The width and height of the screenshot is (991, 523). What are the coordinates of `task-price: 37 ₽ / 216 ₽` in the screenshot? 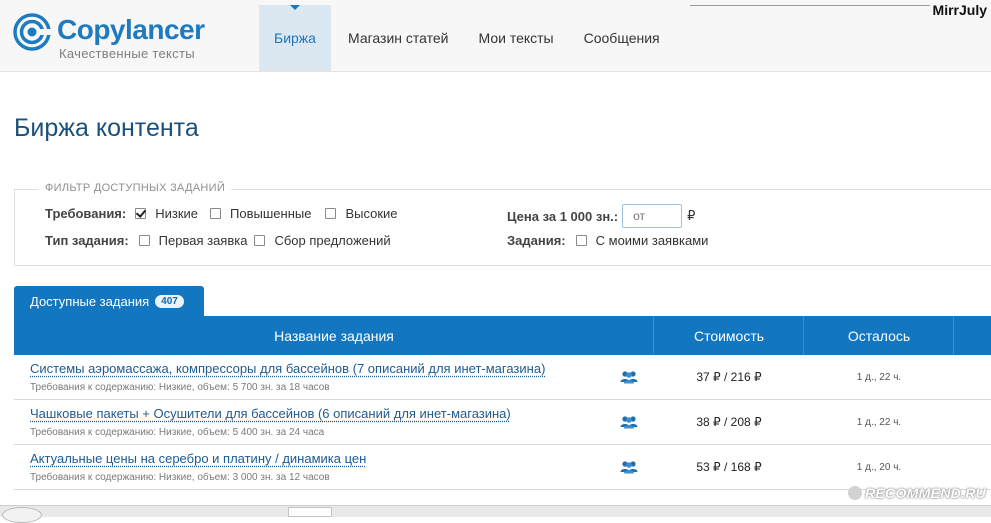 It's located at (729, 377).